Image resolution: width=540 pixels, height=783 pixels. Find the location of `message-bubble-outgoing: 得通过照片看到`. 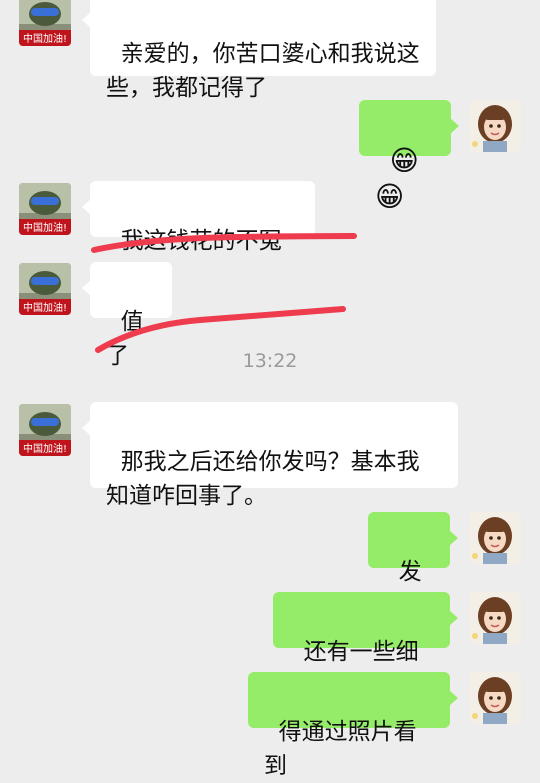

message-bubble-outgoing: 得通过照片看到 is located at coordinates (353, 725).